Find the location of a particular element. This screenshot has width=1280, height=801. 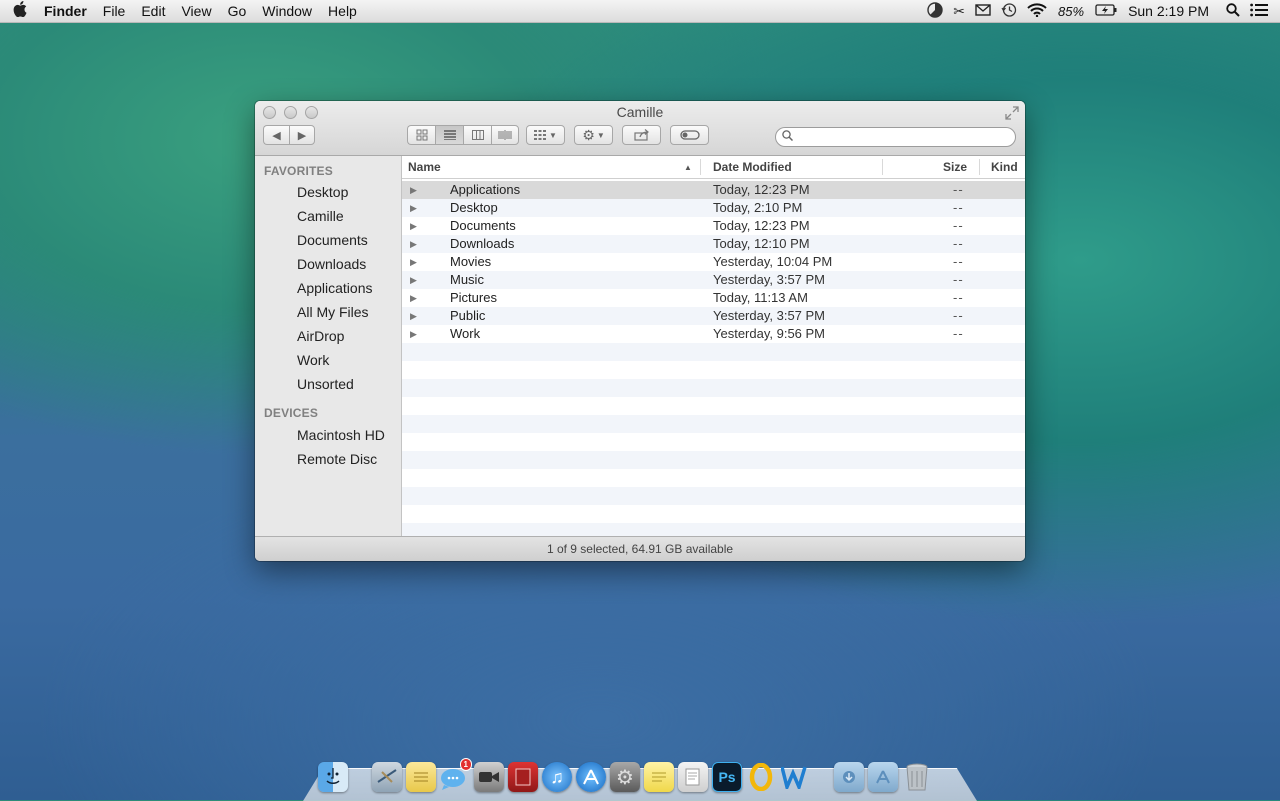

column-view-button is located at coordinates (477, 135).